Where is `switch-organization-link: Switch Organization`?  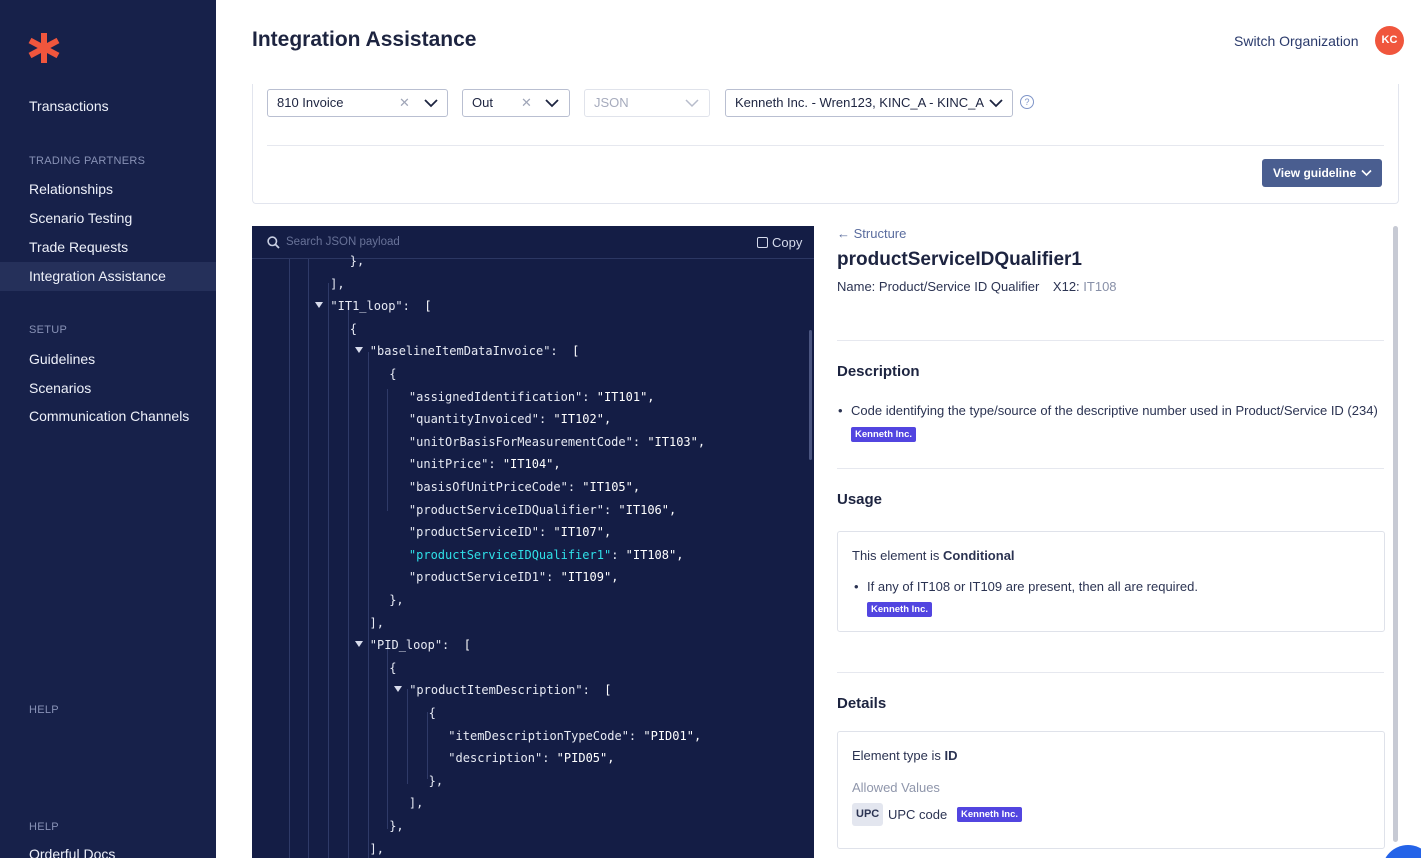
switch-organization-link: Switch Organization is located at coordinates (1296, 41).